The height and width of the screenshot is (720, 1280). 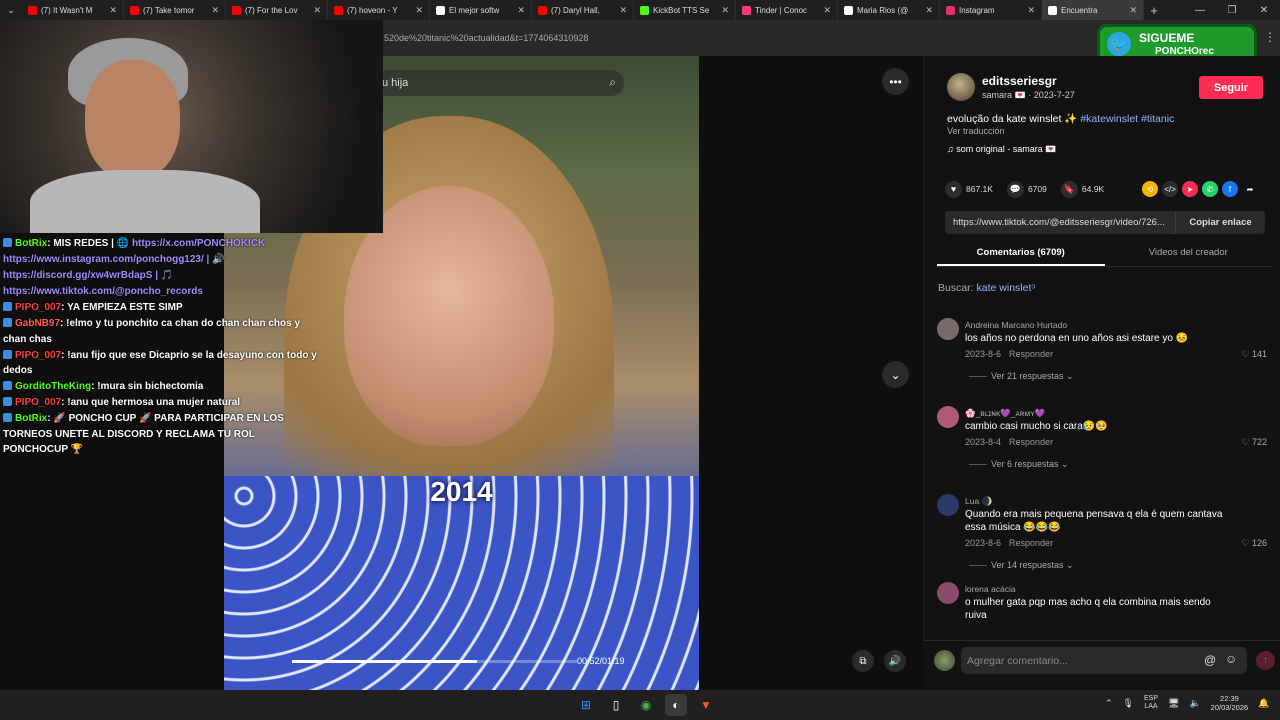 I want to click on commenter-name: lorena acácia, so click(x=990, y=589).